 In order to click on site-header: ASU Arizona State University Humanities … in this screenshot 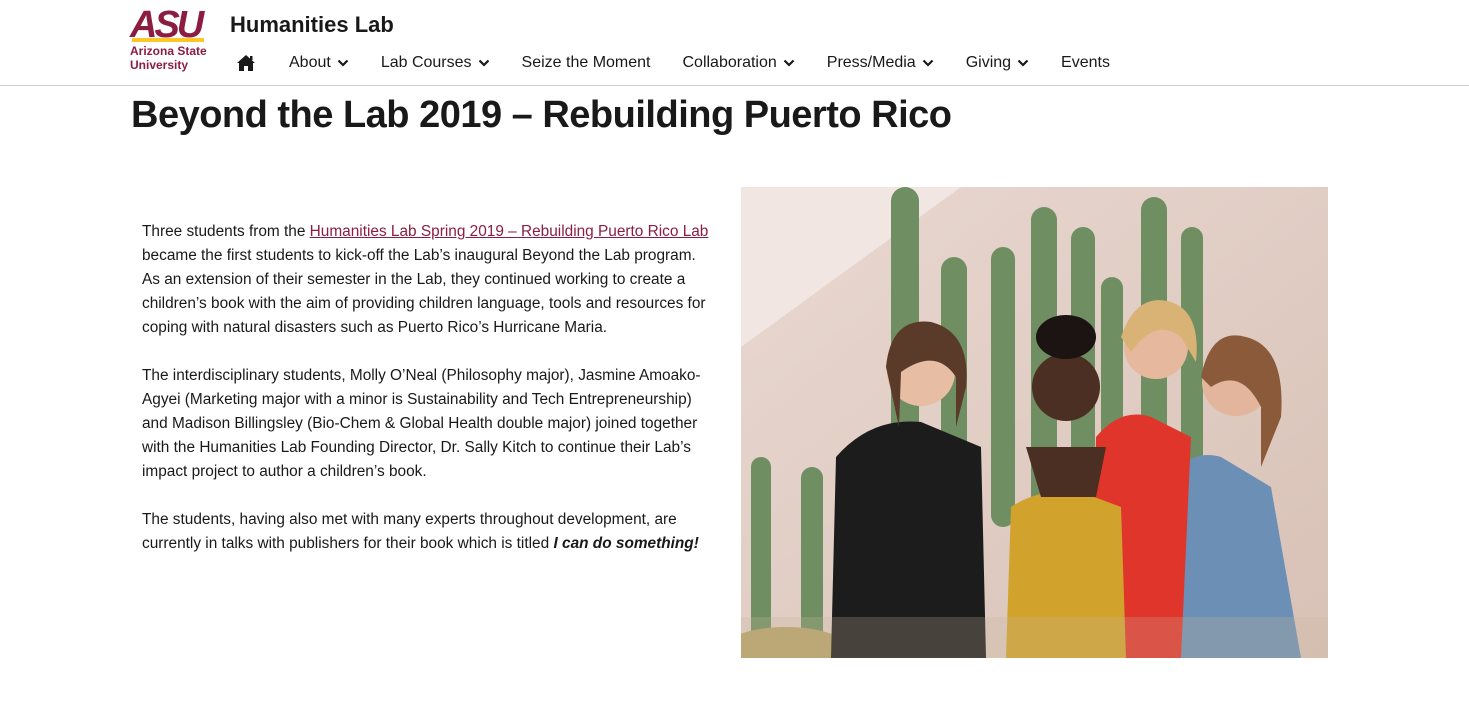, I will do `click(734, 43)`.